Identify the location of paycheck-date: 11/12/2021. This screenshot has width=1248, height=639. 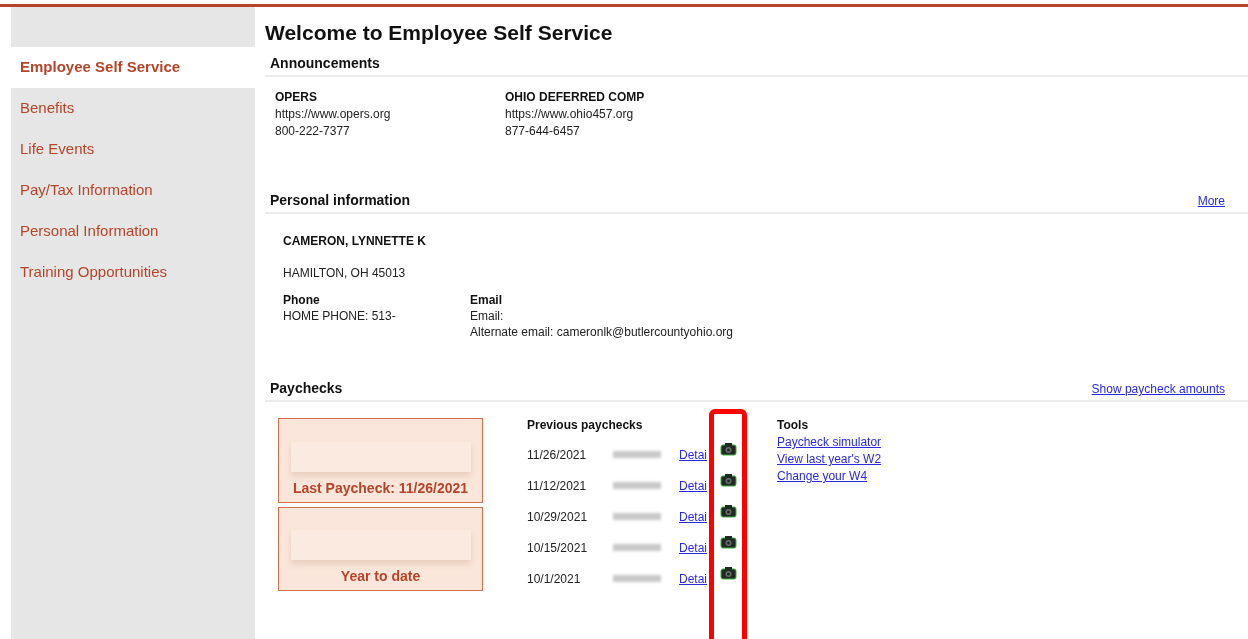
(557, 485).